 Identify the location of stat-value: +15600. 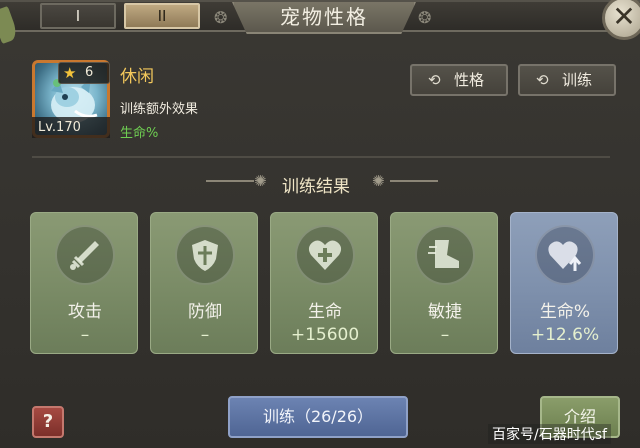
(325, 335).